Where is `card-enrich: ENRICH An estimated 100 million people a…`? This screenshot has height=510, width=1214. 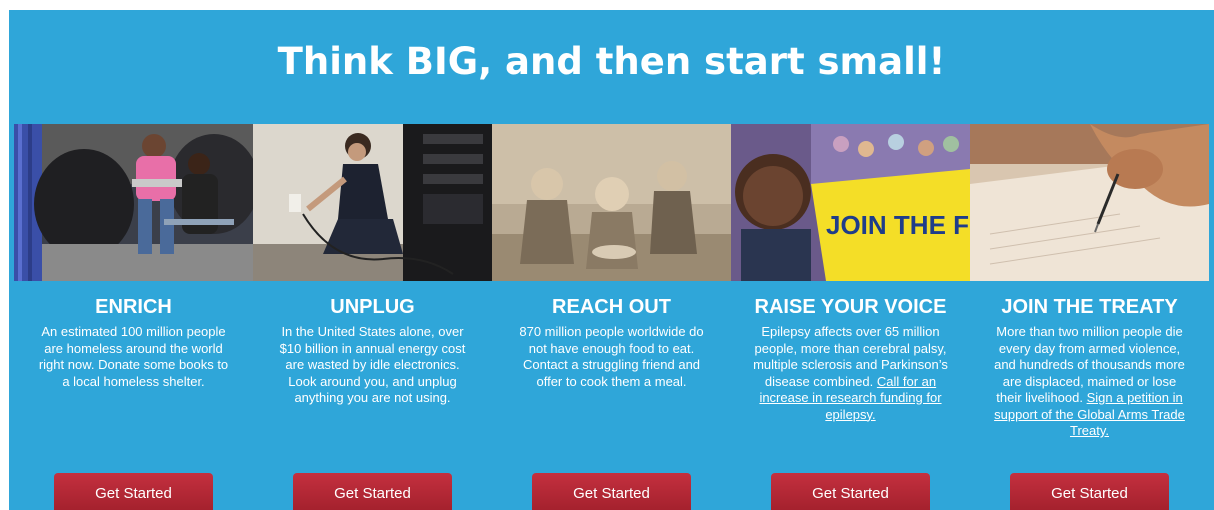
card-enrich: ENRICH An estimated 100 million people a… is located at coordinates (133, 317).